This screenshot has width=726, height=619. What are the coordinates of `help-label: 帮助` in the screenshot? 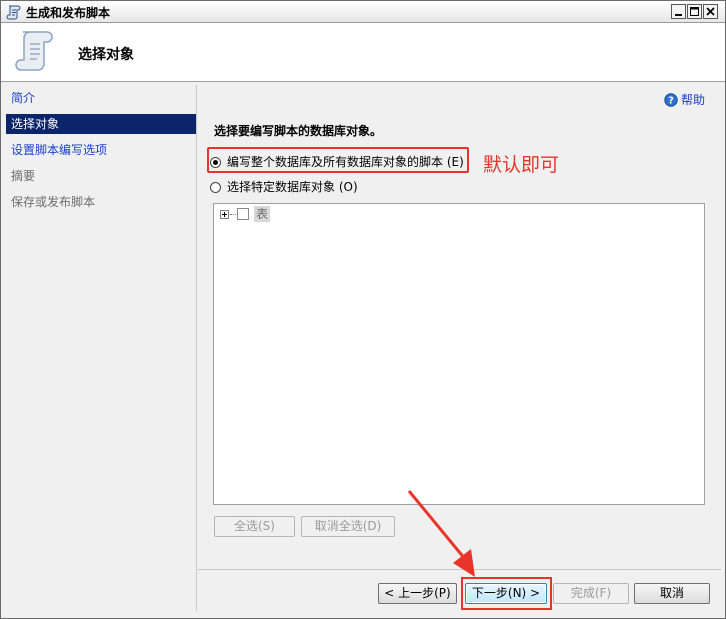 It's located at (692, 100).